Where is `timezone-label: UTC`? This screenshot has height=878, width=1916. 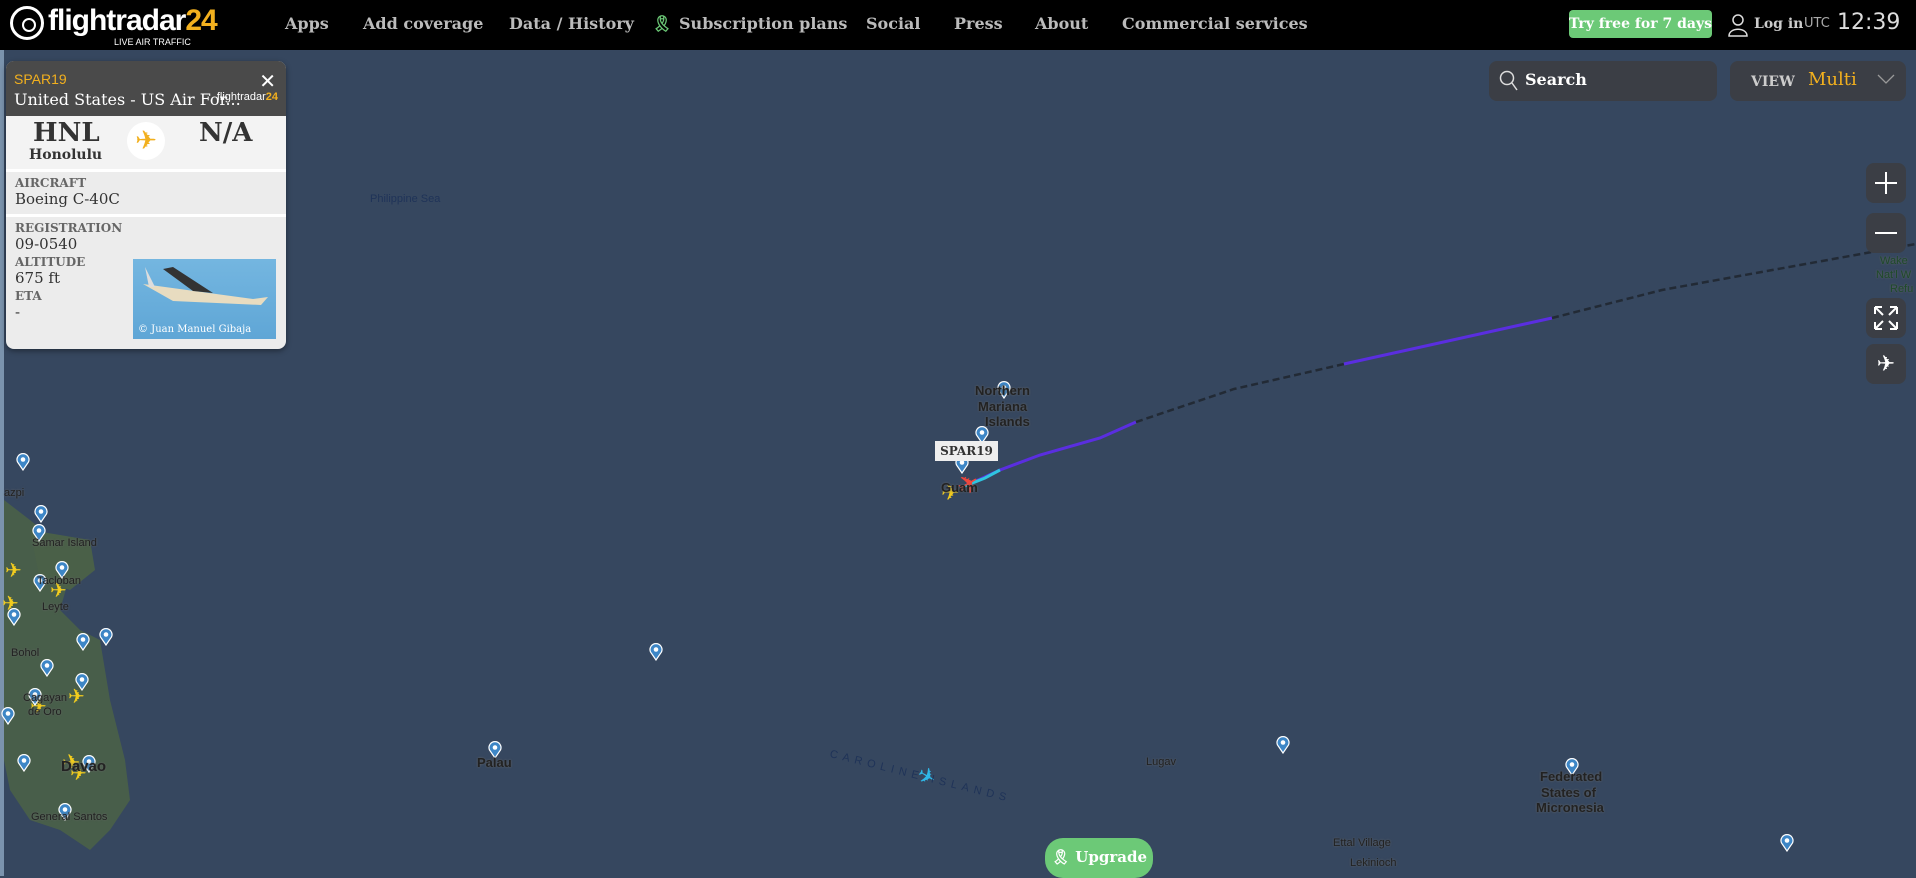 timezone-label: UTC is located at coordinates (1817, 23).